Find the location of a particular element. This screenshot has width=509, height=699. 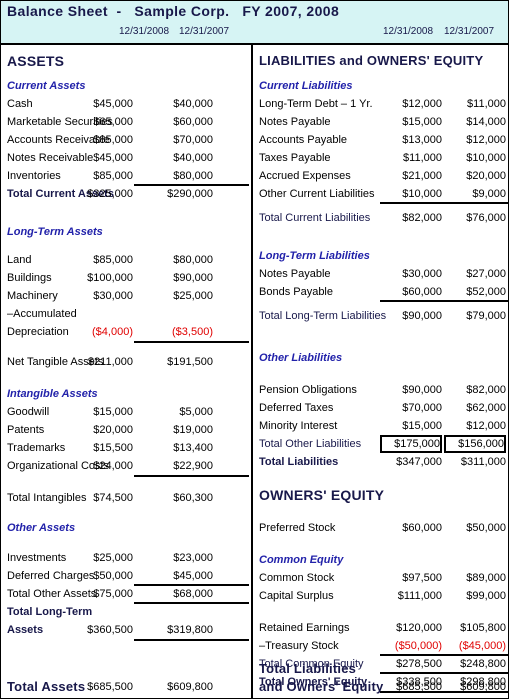

row-value-2007: $191,500 is located at coordinates (190, 362).